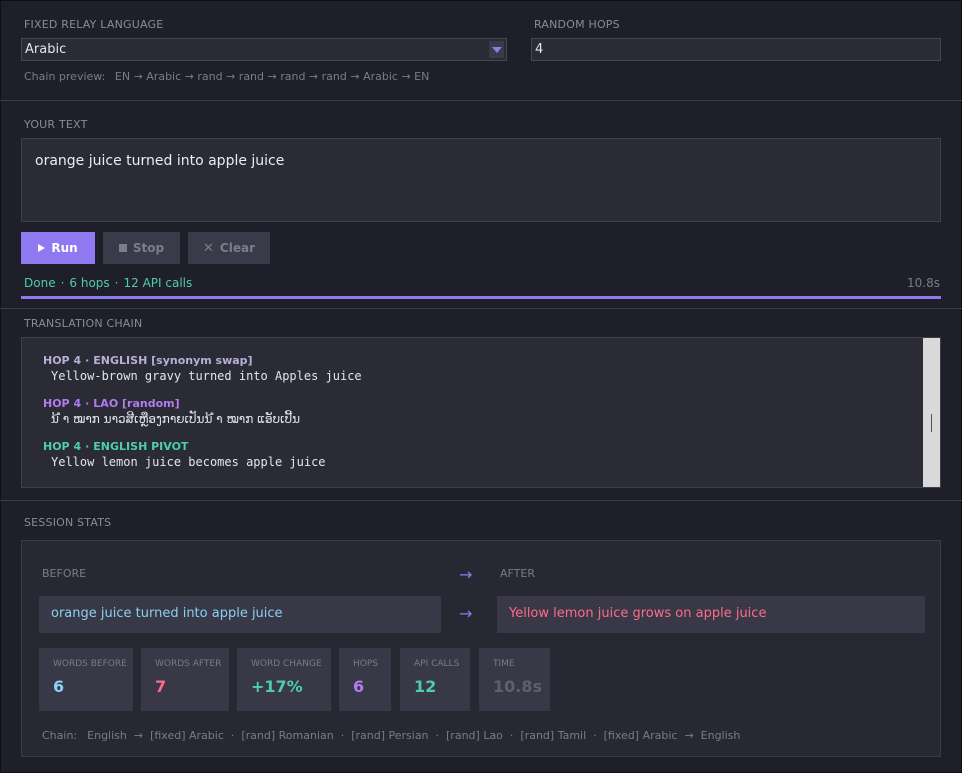  What do you see at coordinates (40, 283) in the screenshot?
I see `status-state: Done` at bounding box center [40, 283].